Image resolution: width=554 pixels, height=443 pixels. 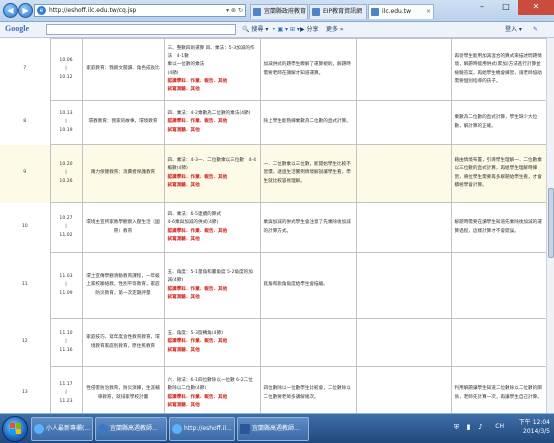 I want to click on week-date: 11.10, so click(x=66, y=334).